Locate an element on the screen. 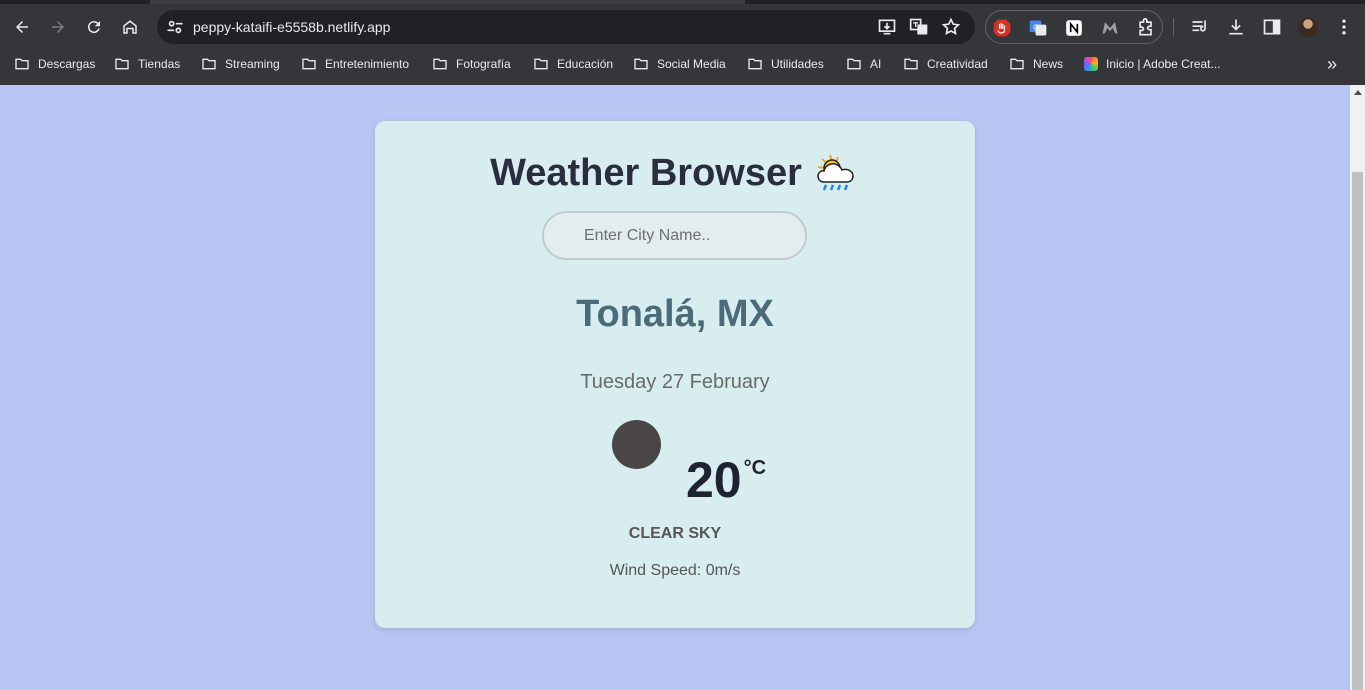  media-control-icon is located at coordinates (1200, 27).